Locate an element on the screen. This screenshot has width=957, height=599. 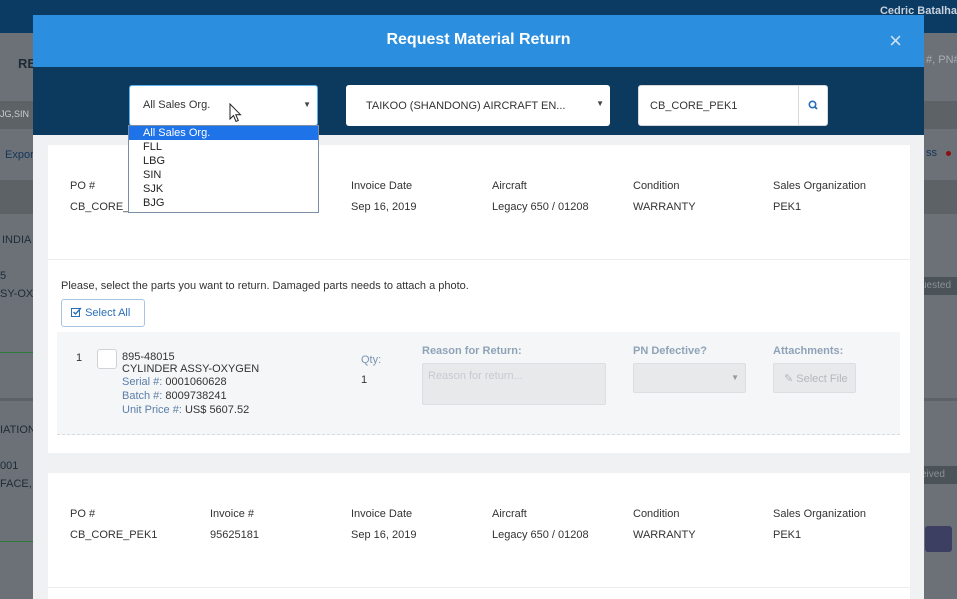
modal-title: Request Material Return is located at coordinates (478, 39).